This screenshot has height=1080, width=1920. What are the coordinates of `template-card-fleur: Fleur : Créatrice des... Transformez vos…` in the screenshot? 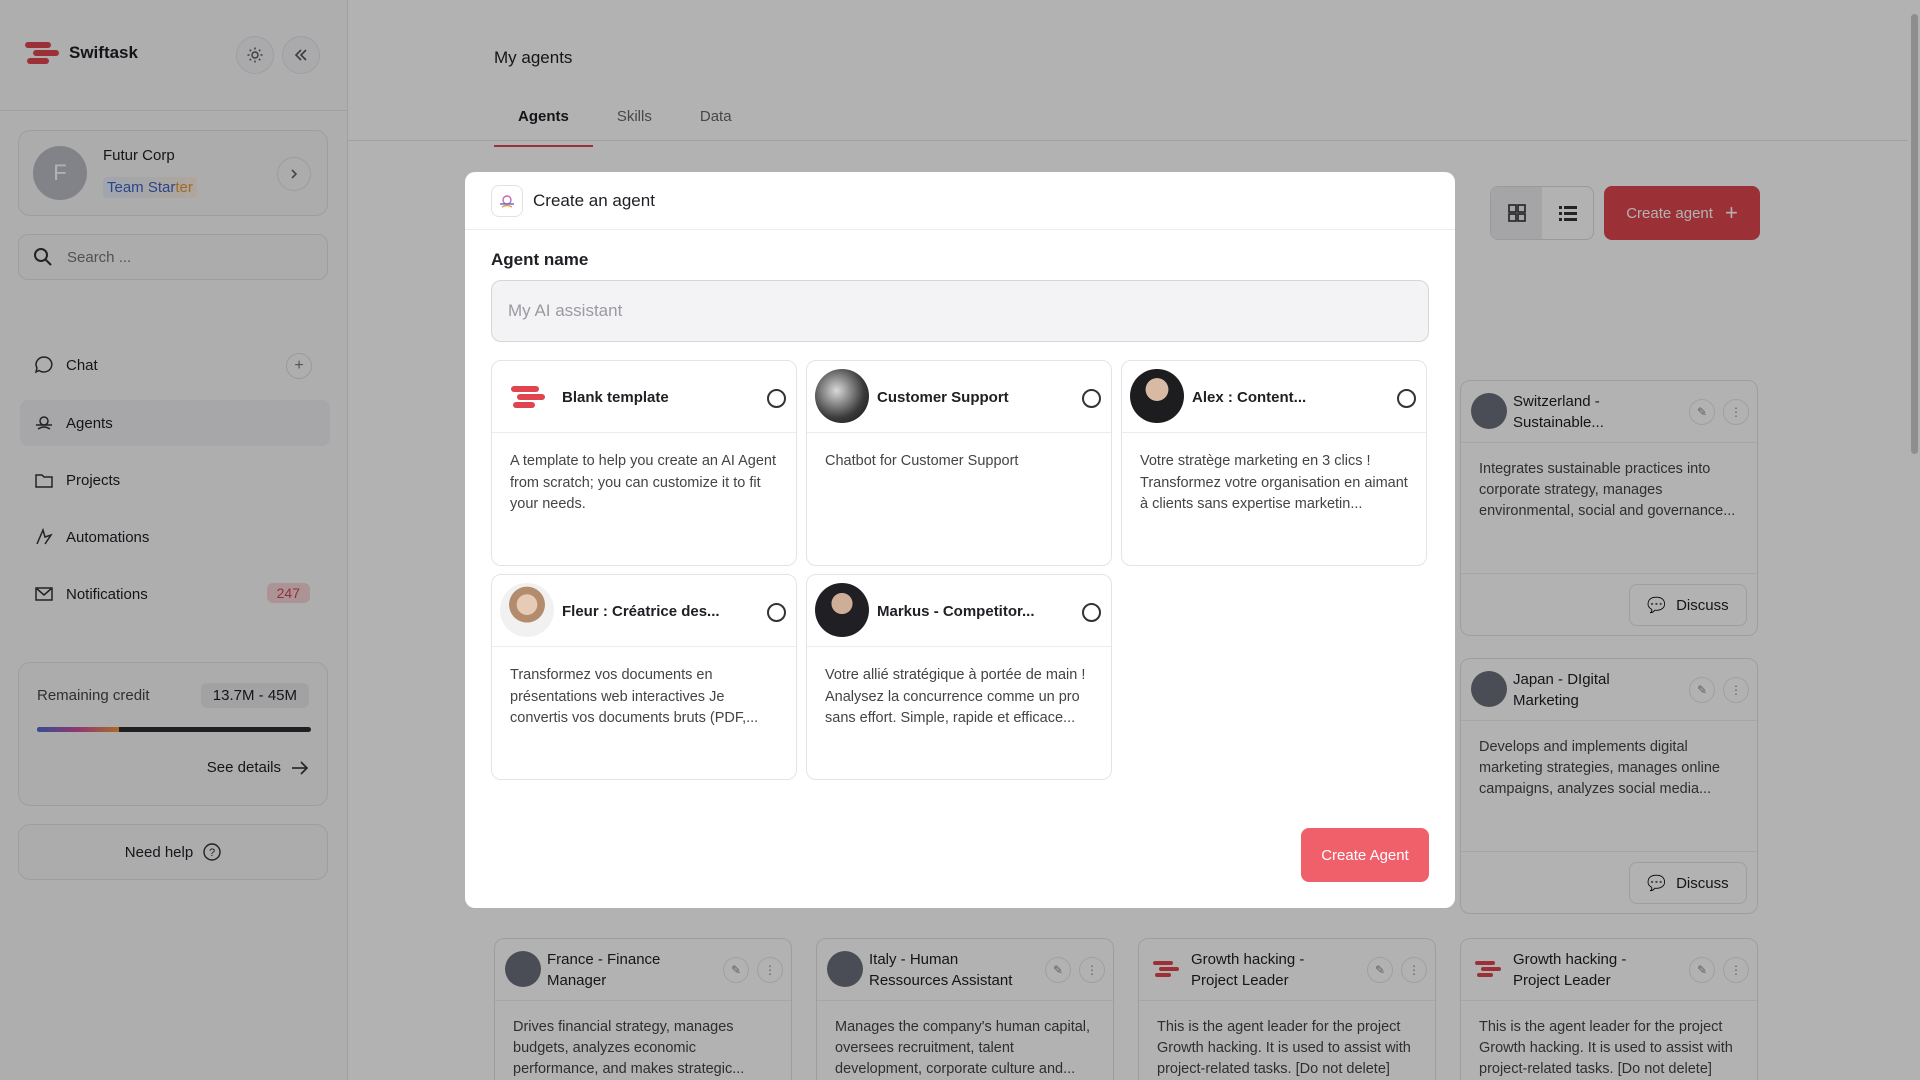 It's located at (644, 677).